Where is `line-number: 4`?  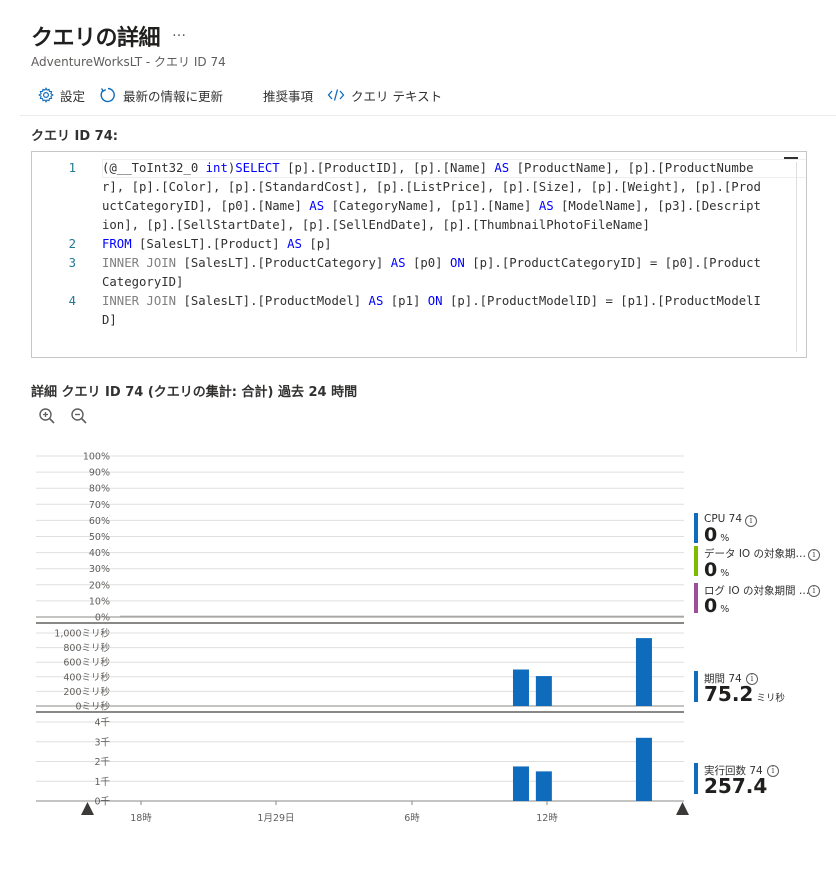 line-number: 4 is located at coordinates (72, 301).